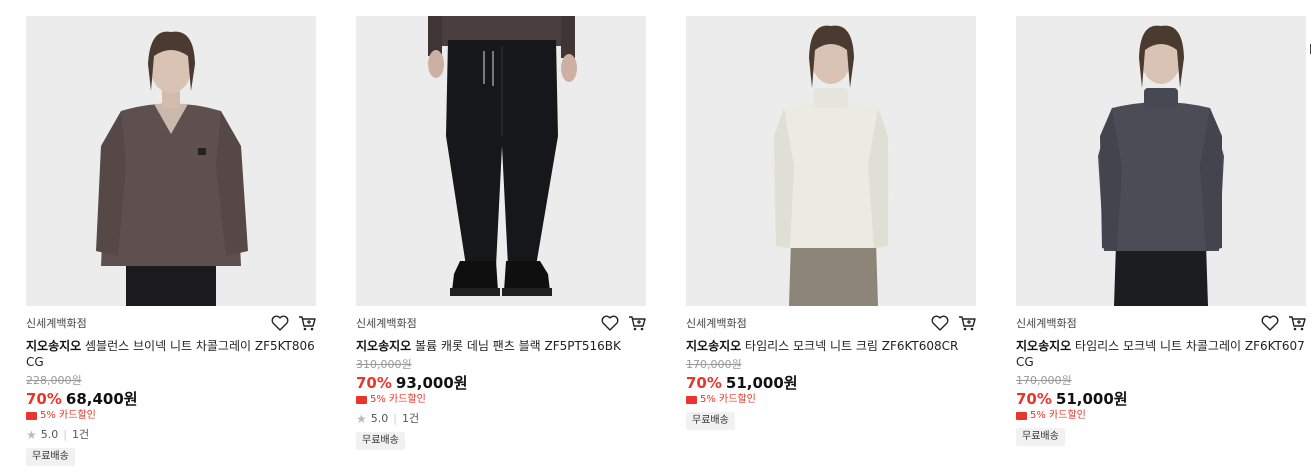 The height and width of the screenshot is (474, 1311). What do you see at coordinates (171, 399) in the screenshot?
I see `price-row: 70% 68,400원` at bounding box center [171, 399].